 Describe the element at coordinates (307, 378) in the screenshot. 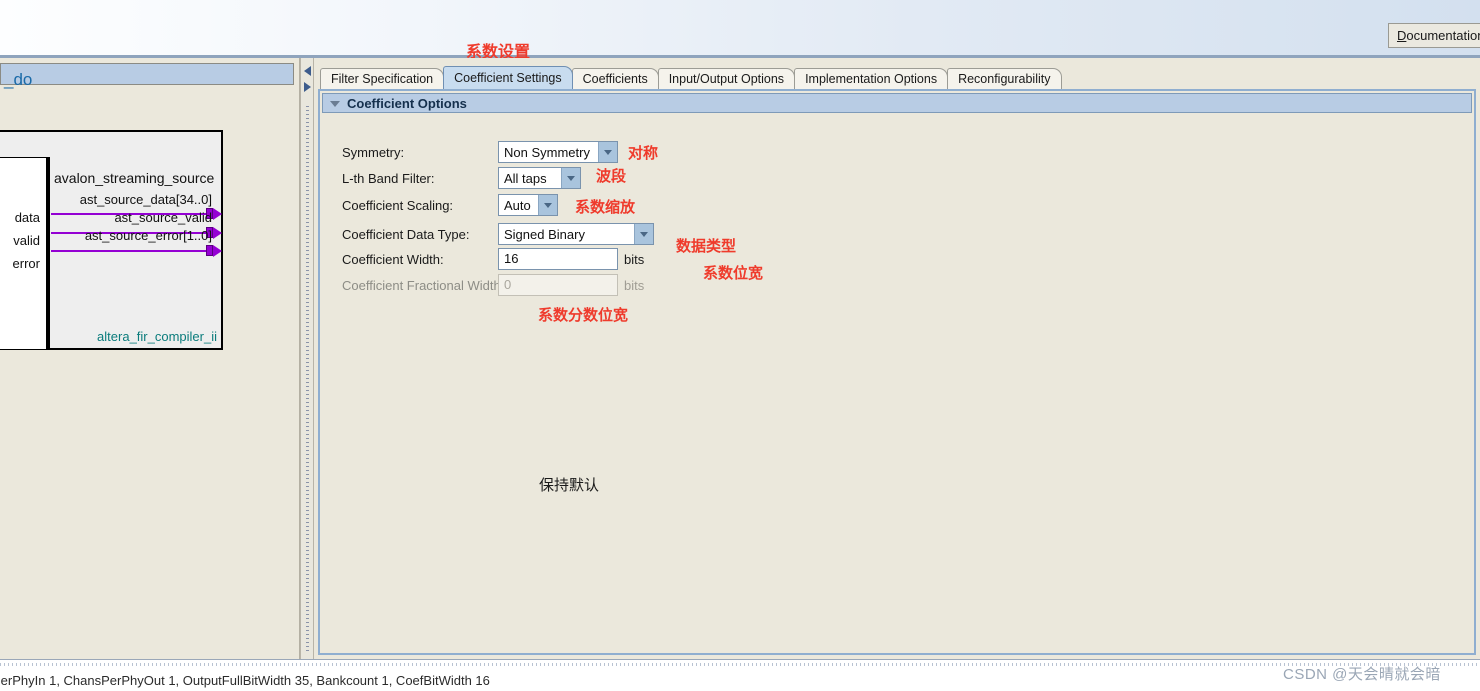

I see `divider-grip` at that location.